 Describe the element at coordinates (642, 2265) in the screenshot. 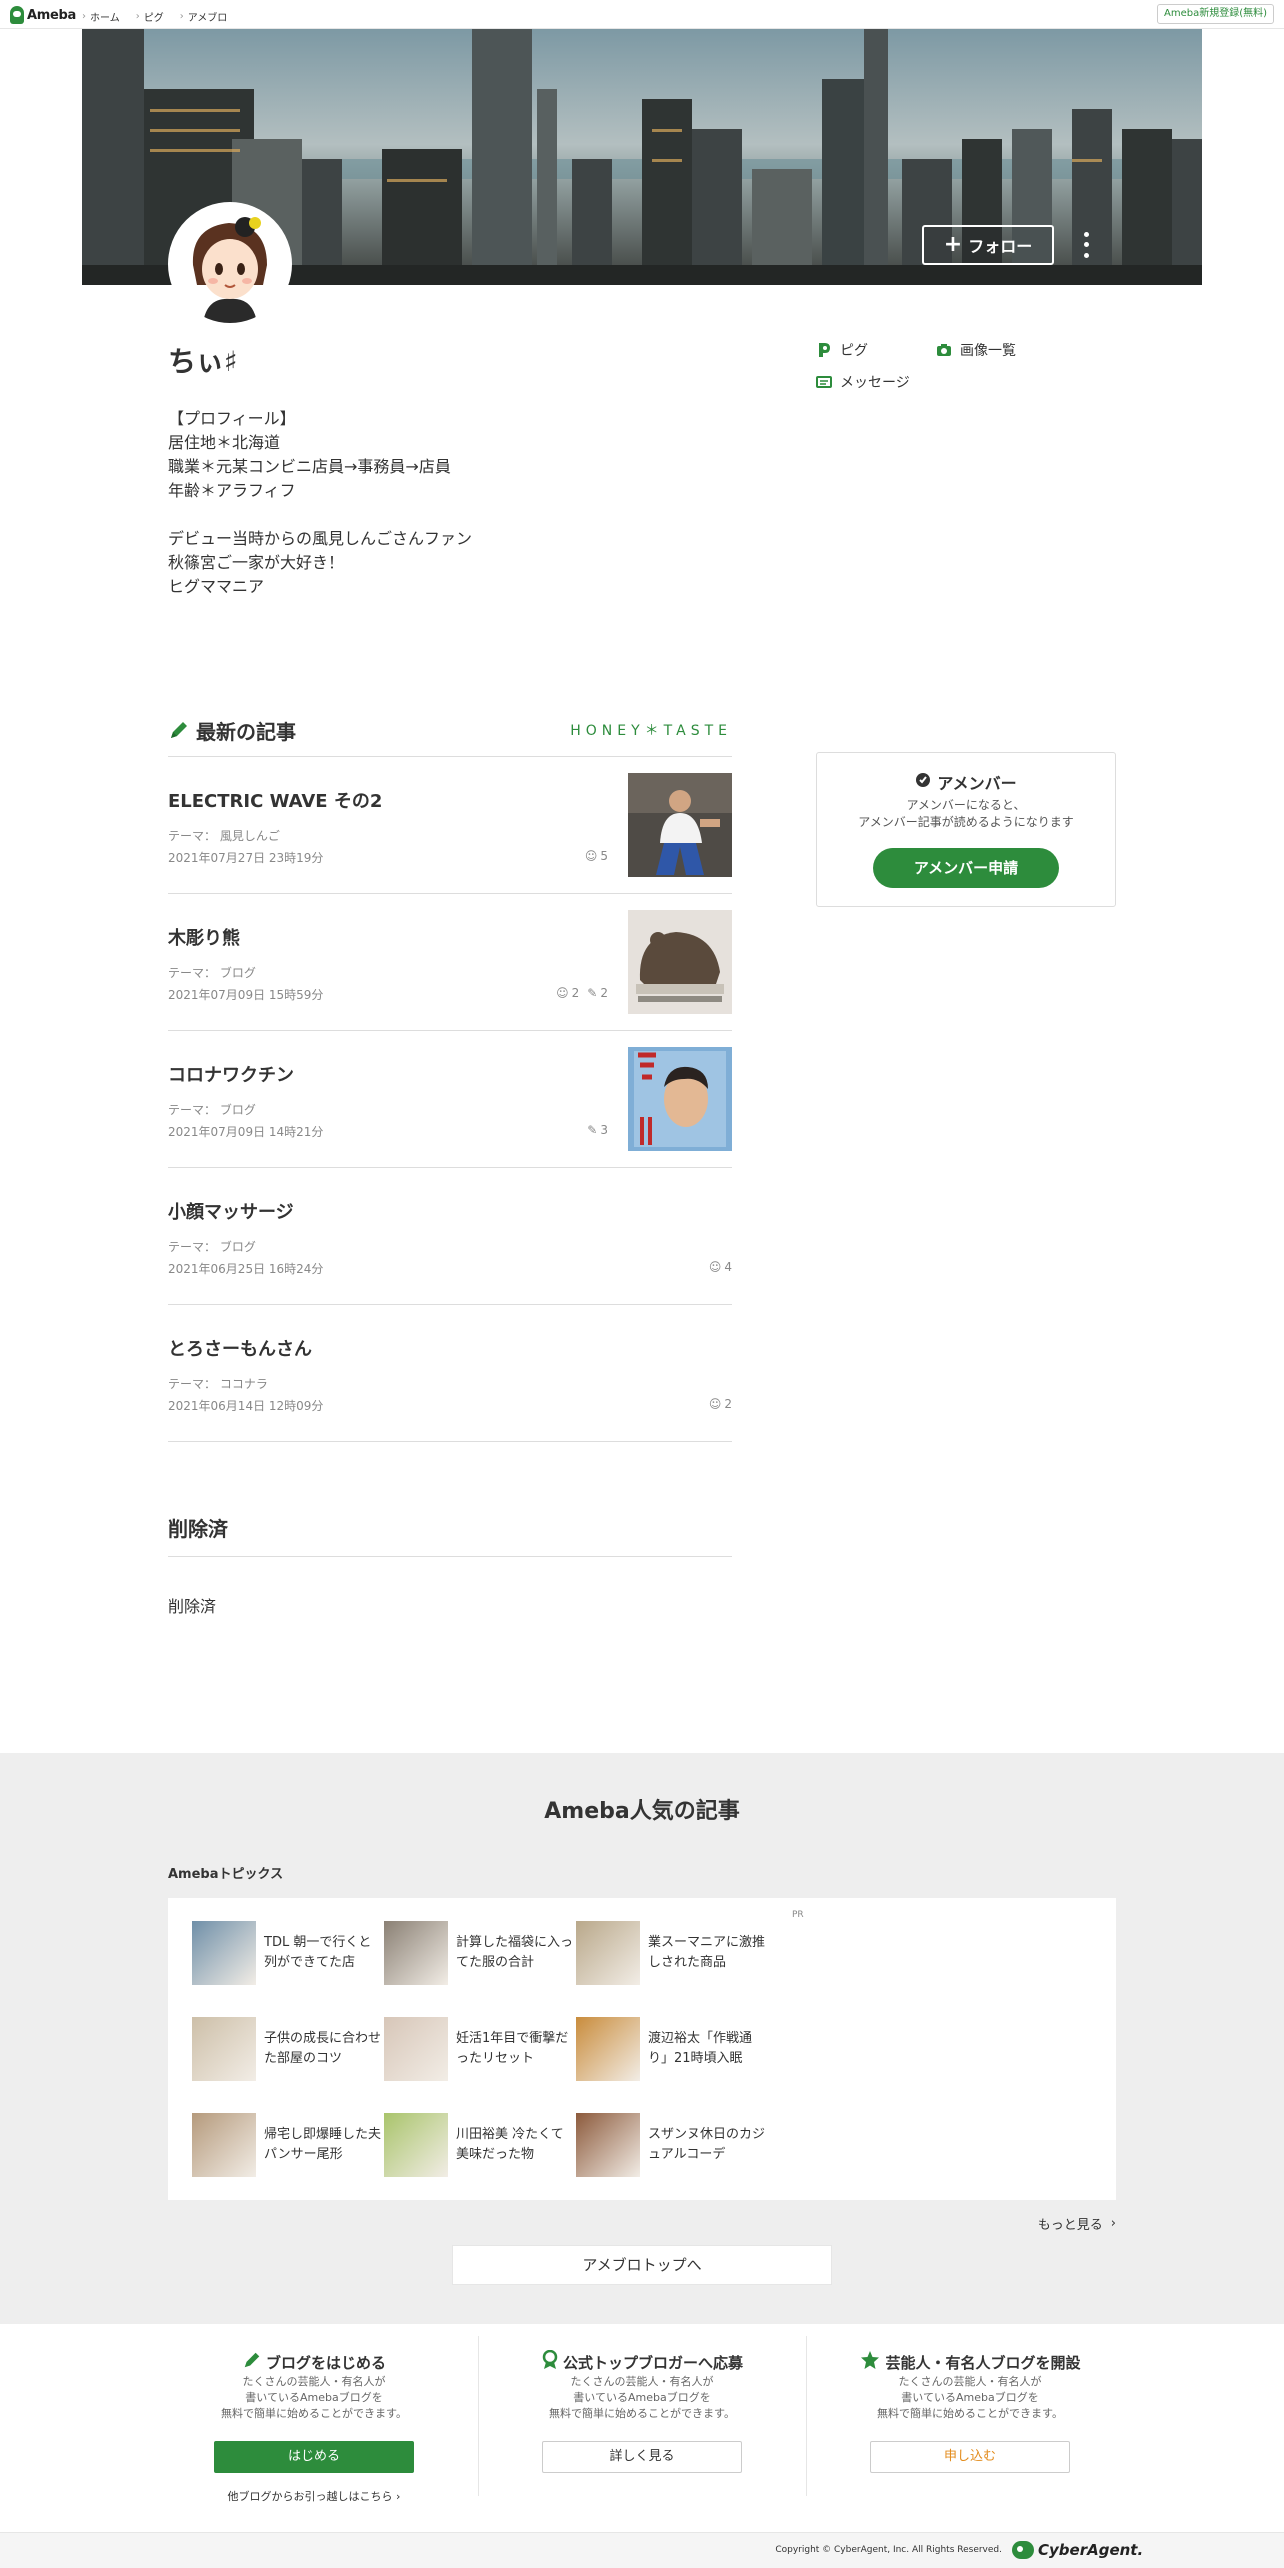

I see `ameblo-top-button: アメブロトップへ` at that location.